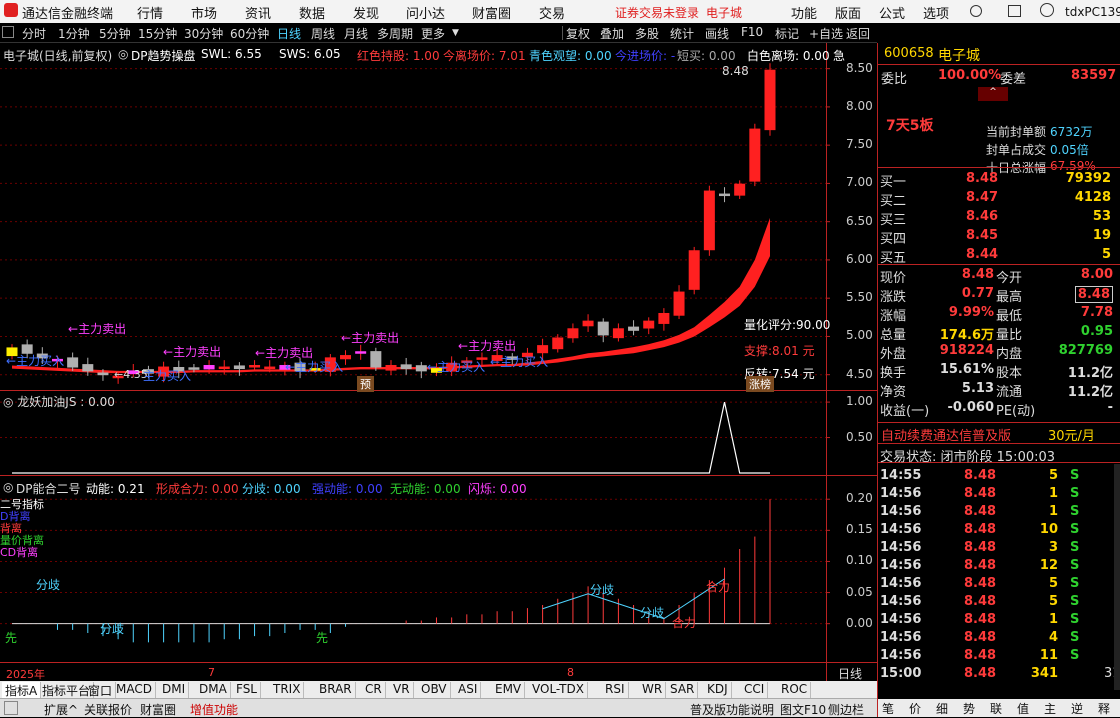 Image resolution: width=1120 pixels, height=718 pixels. Describe the element at coordinates (804, 12) in the screenshot. I see `menu-gongneng: 功能` at that location.